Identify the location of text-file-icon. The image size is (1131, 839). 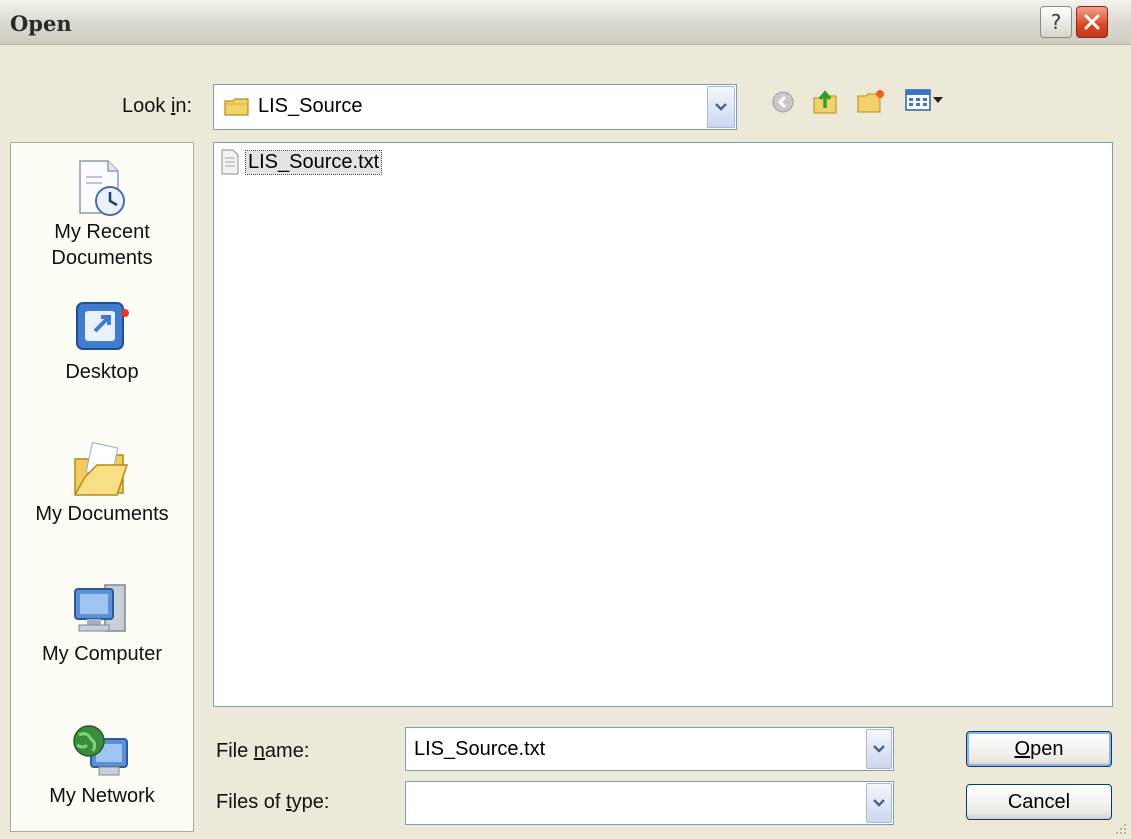
(230, 162).